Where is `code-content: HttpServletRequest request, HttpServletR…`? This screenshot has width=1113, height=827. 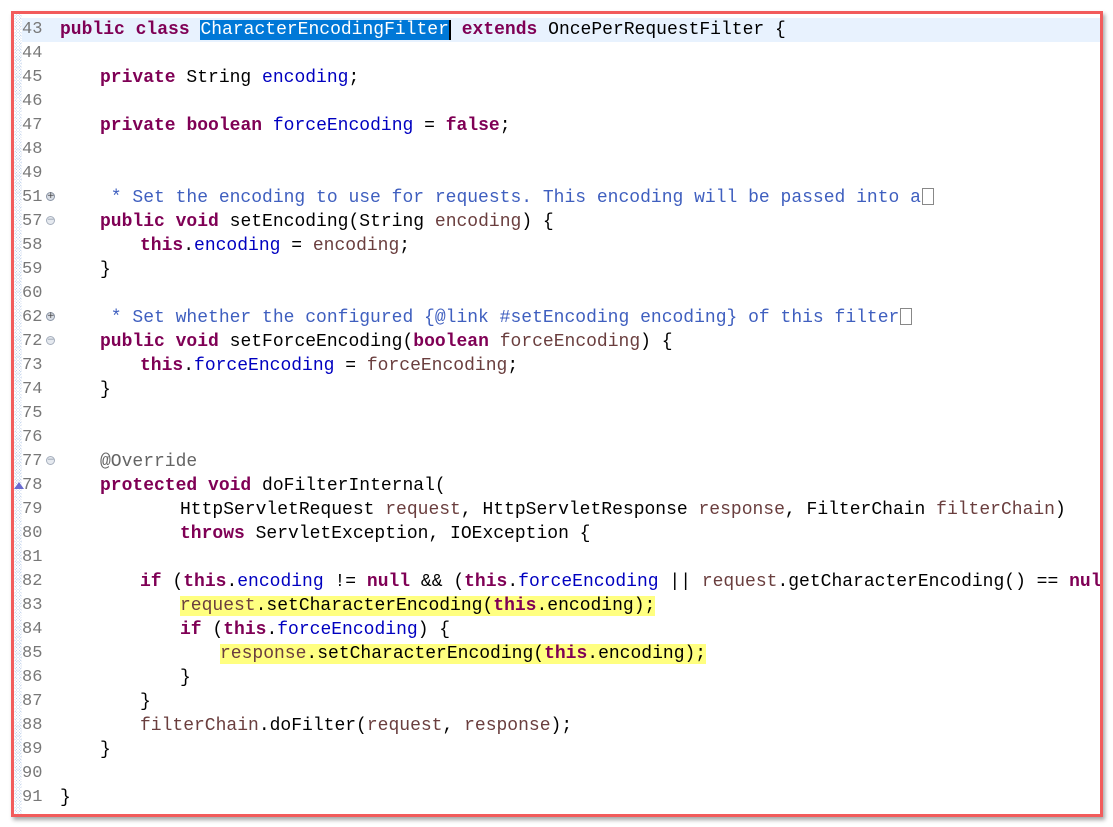 code-content: HttpServletRequest request, HttpServletR… is located at coordinates (623, 510).